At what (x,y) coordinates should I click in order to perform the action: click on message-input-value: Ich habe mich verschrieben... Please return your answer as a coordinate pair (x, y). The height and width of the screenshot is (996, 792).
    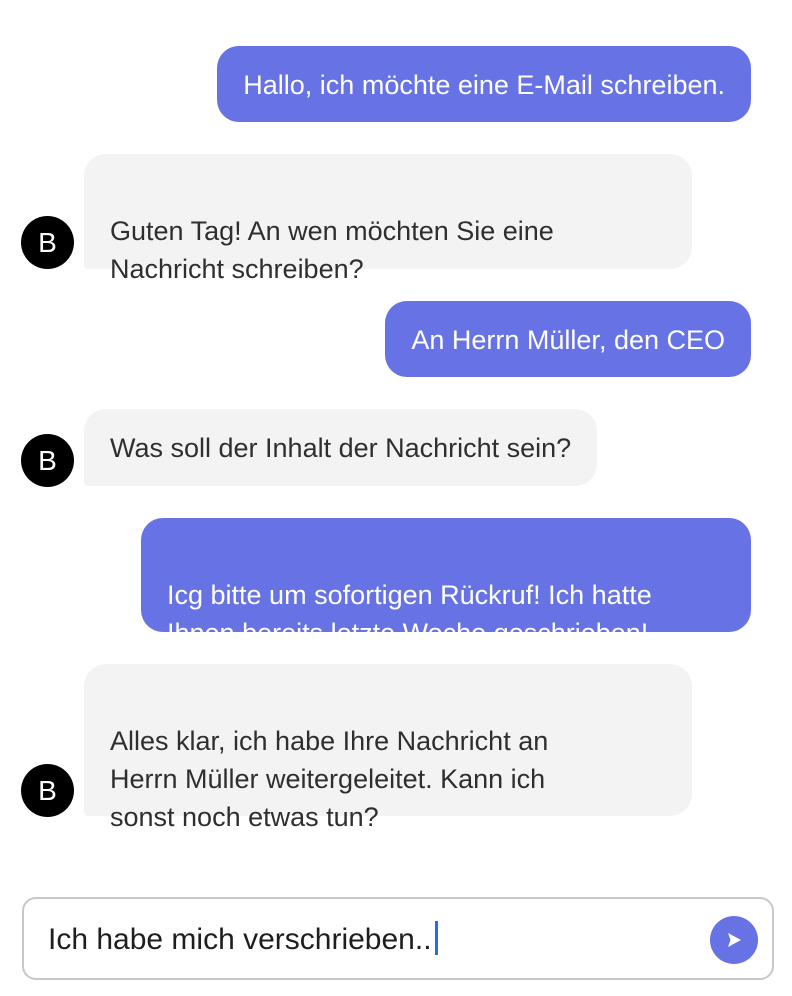
    Looking at the image, I should click on (240, 939).